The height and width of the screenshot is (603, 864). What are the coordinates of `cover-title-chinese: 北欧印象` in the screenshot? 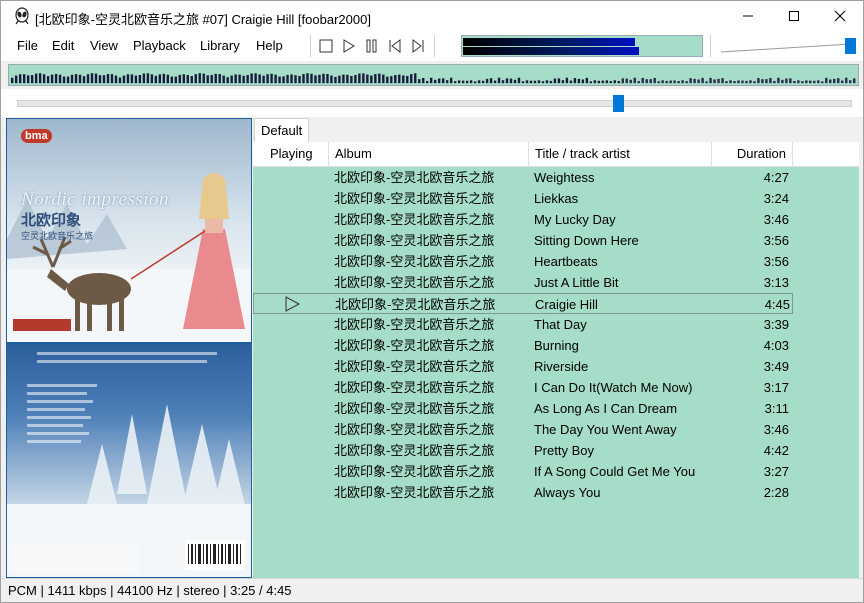 It's located at (51, 220).